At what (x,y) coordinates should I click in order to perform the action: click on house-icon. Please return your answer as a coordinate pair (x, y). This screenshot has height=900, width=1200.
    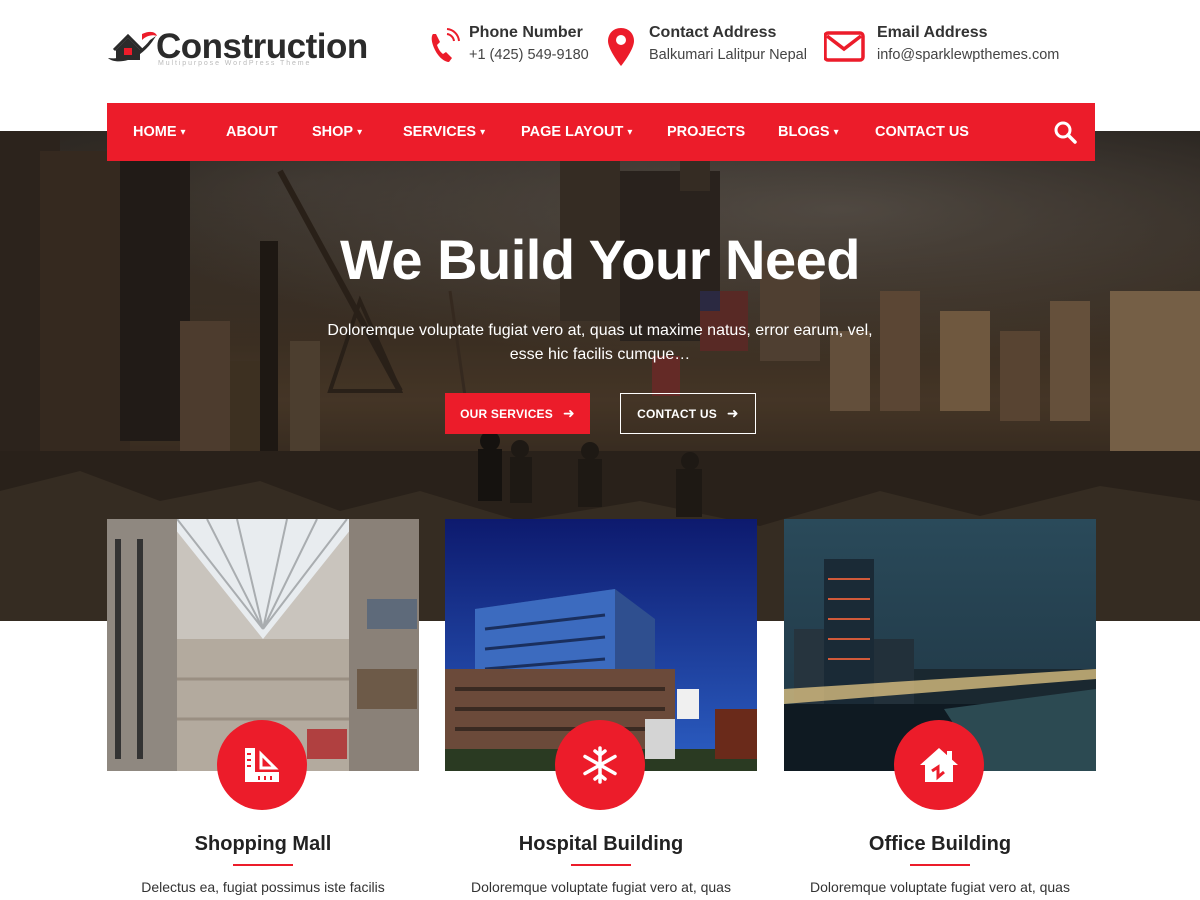
    Looking at the image, I should click on (939, 765).